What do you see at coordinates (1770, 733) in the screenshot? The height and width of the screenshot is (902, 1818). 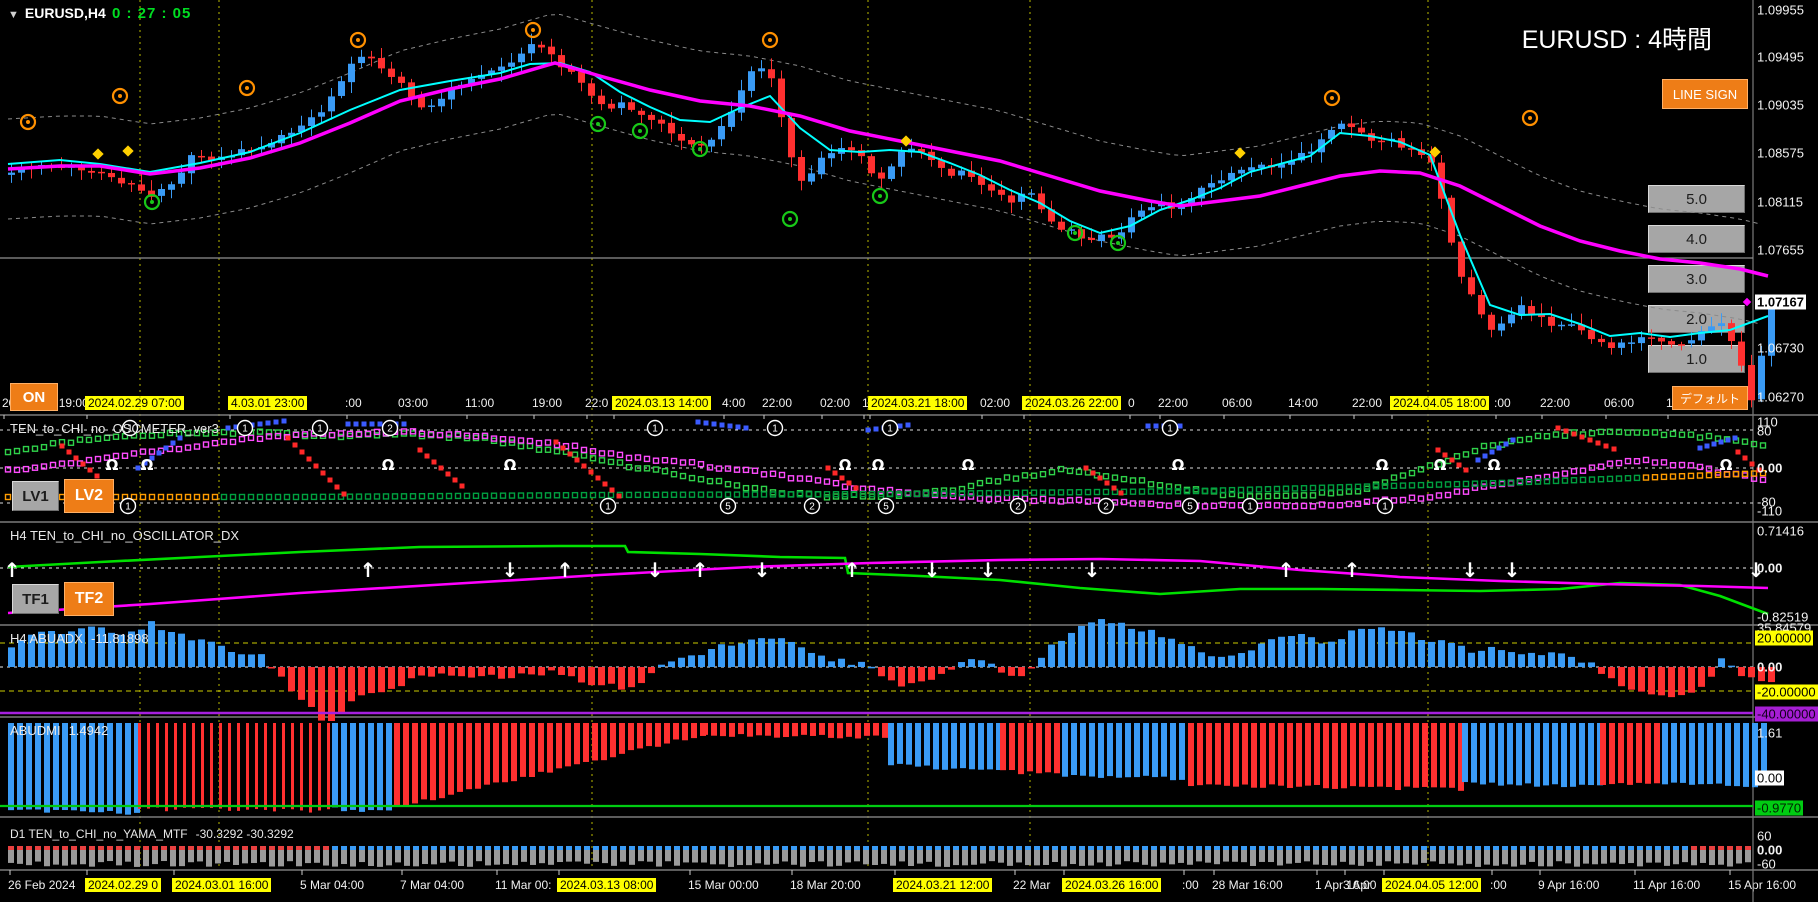 I see `indicator-scale-label: 1.61` at bounding box center [1770, 733].